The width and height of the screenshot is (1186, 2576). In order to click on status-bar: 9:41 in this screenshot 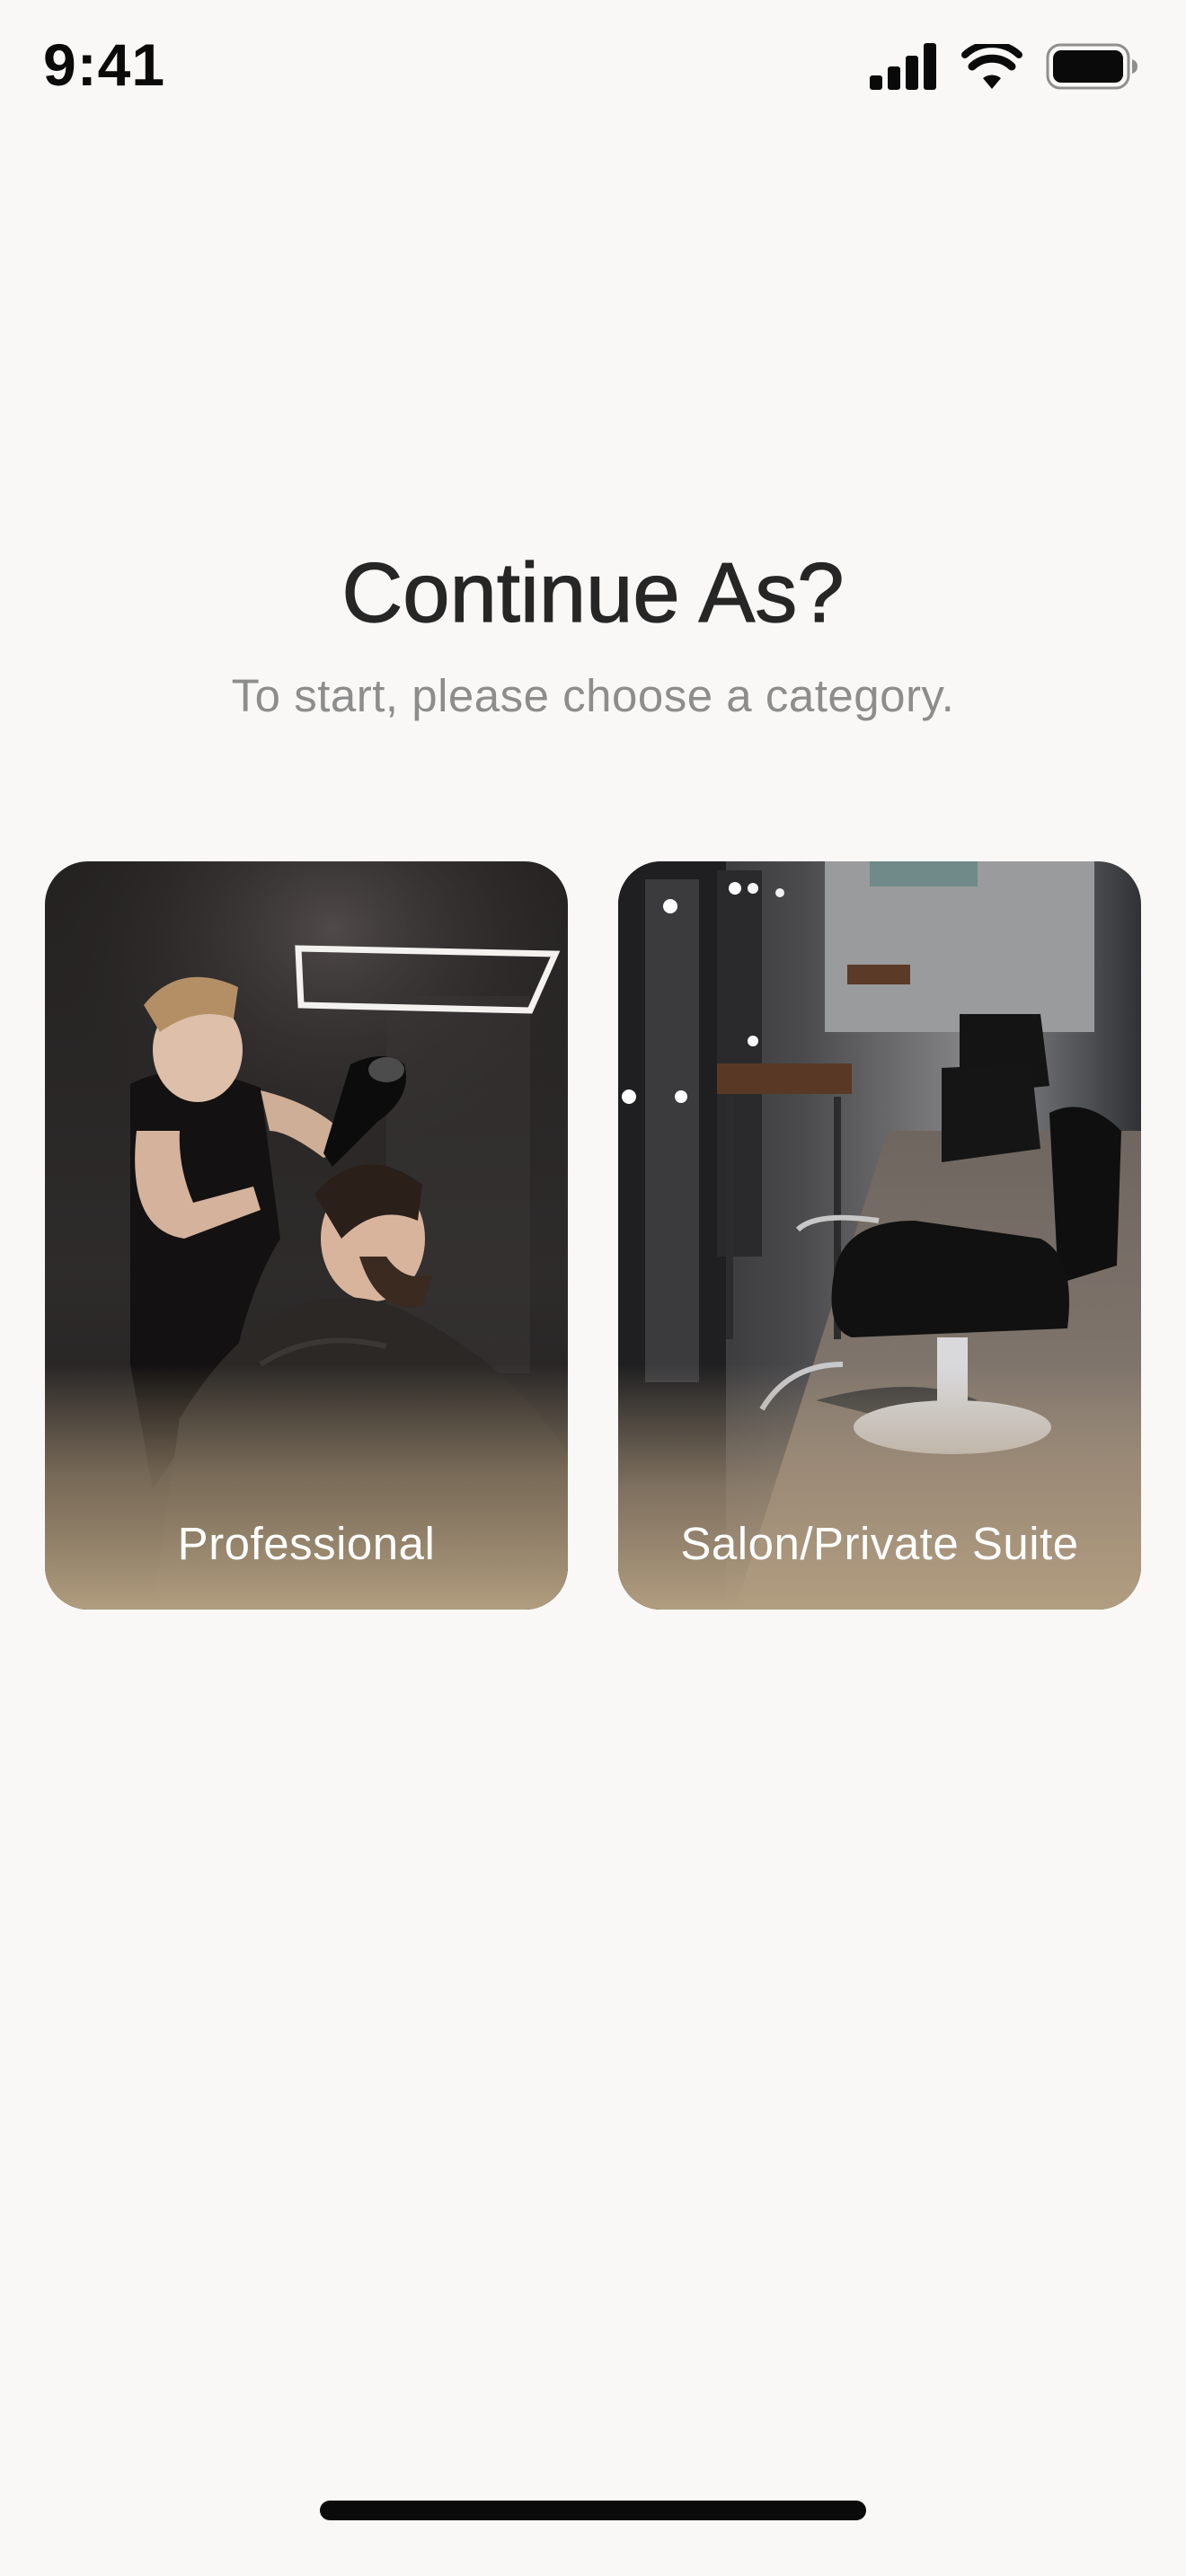, I will do `click(593, 67)`.